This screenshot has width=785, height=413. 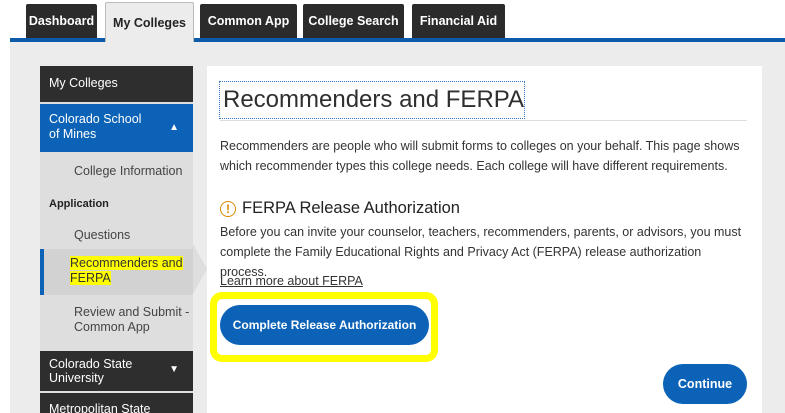 What do you see at coordinates (372, 100) in the screenshot?
I see `page-title: Recommenders and FERPA` at bounding box center [372, 100].